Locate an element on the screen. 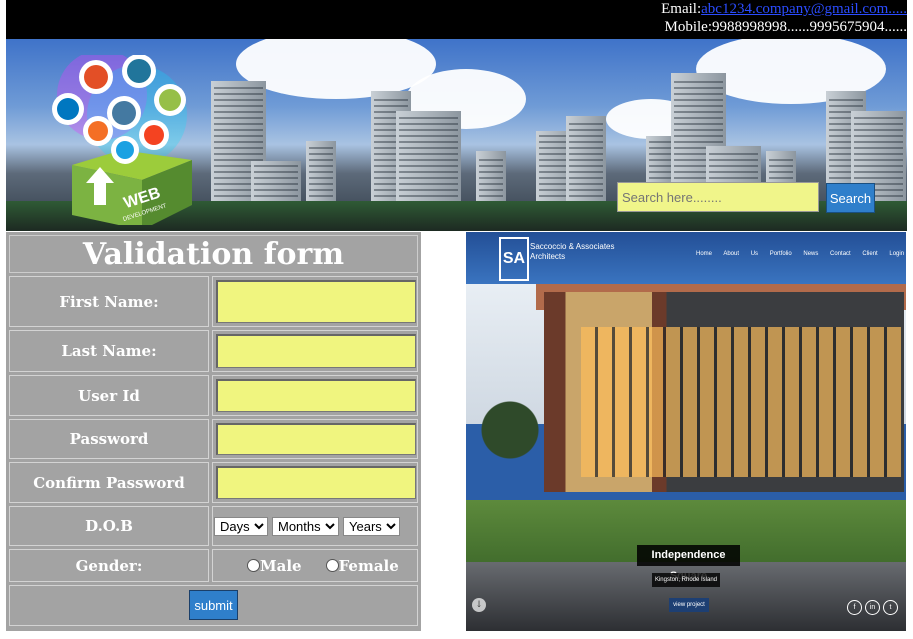  dob-years-select: Years is located at coordinates (371, 526).